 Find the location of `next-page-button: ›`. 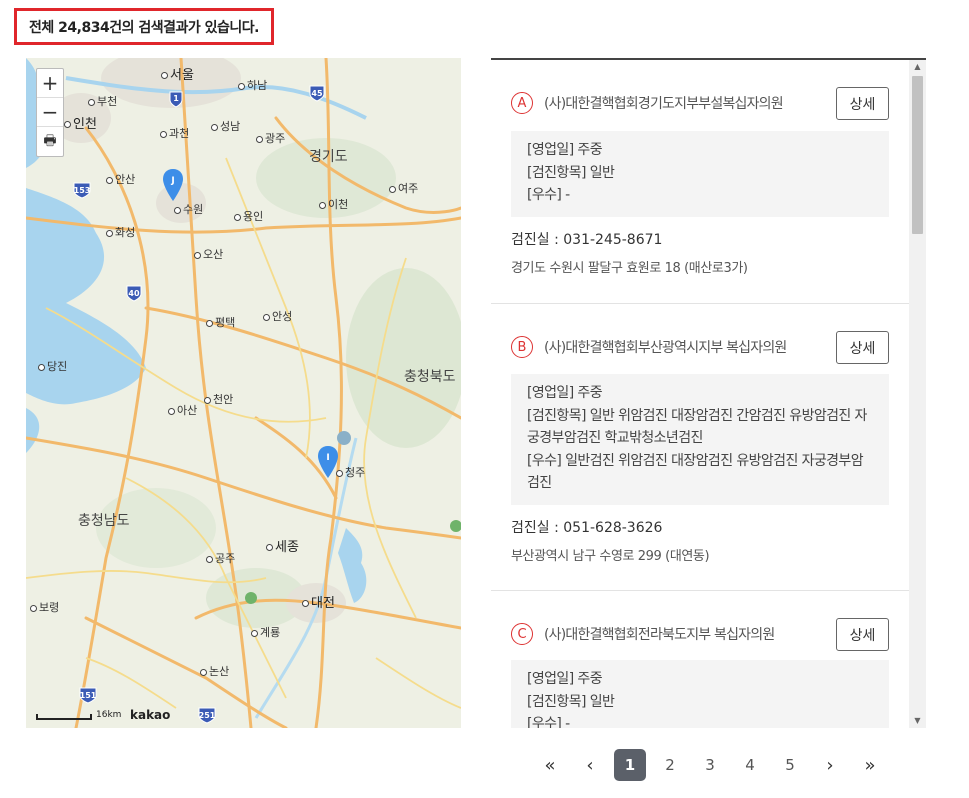

next-page-button: › is located at coordinates (830, 765).